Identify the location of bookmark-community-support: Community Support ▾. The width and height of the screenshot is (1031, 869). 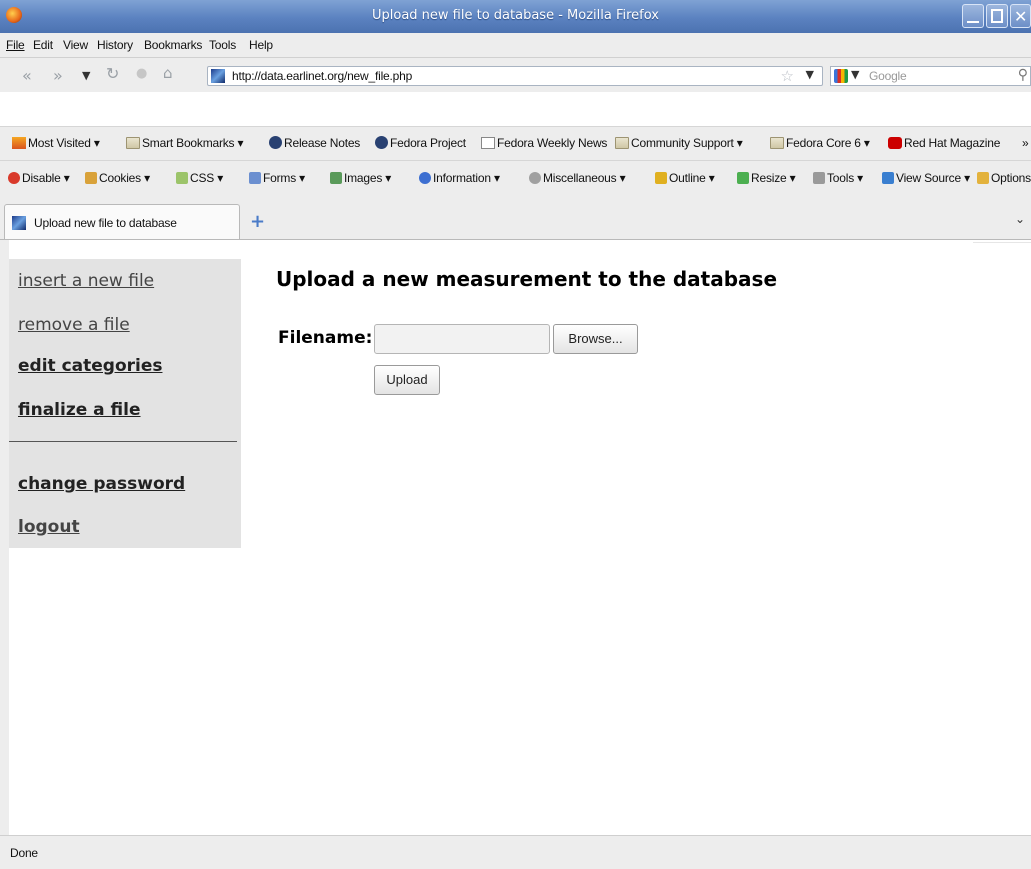
(679, 143).